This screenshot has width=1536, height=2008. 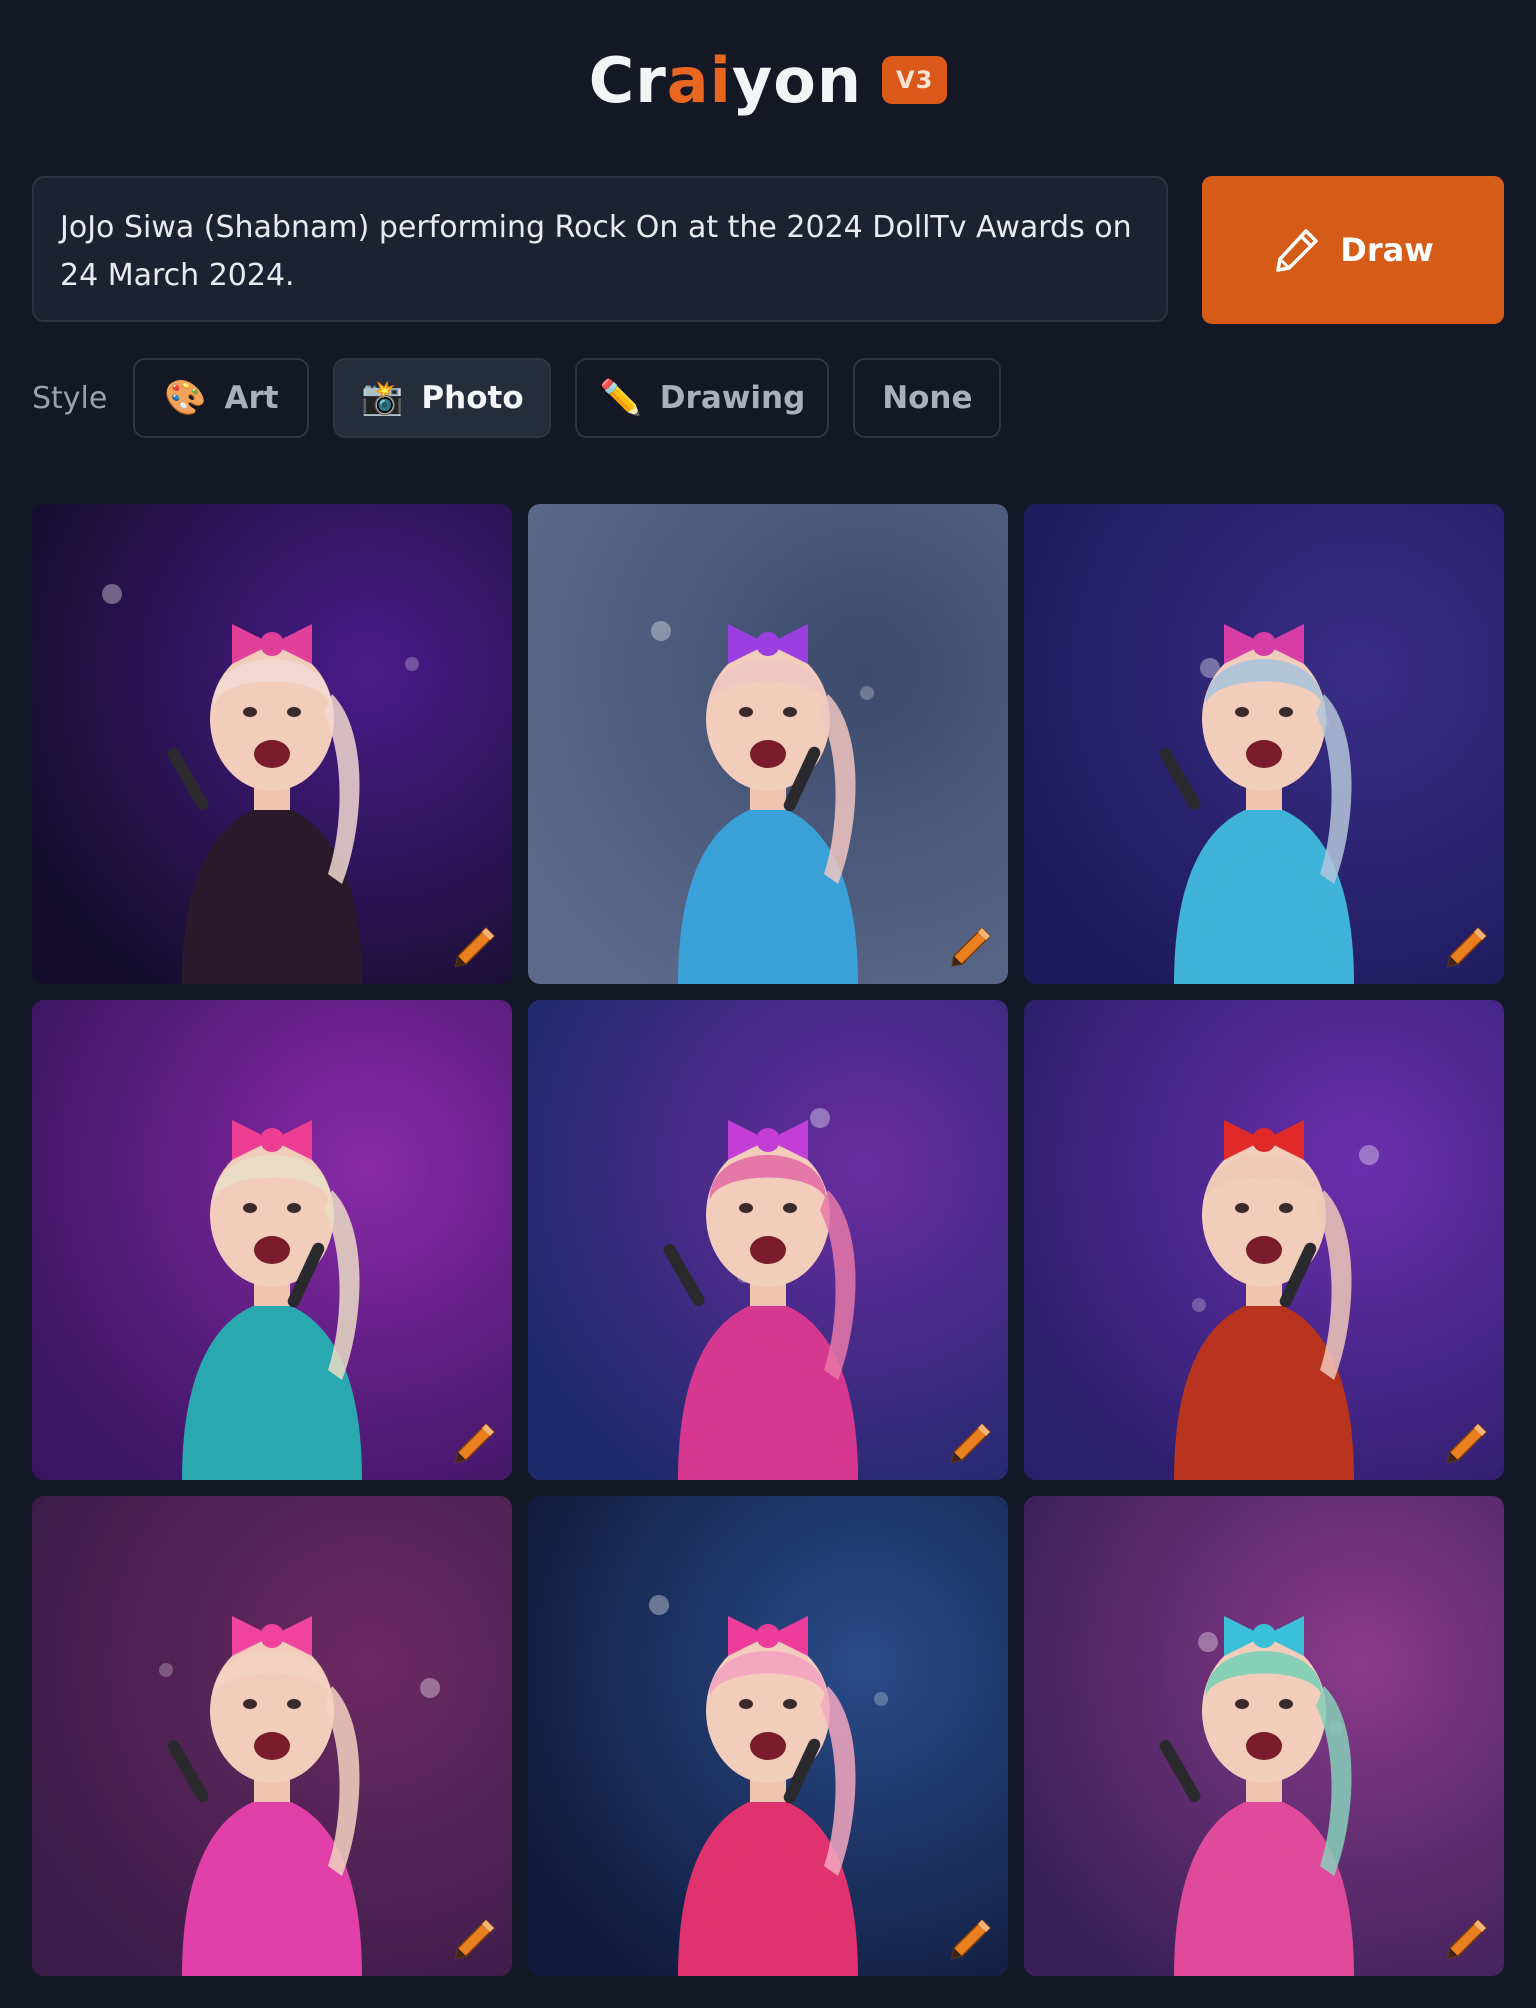 I want to click on style-option-drawing: ✏️ Drawing, so click(x=702, y=398).